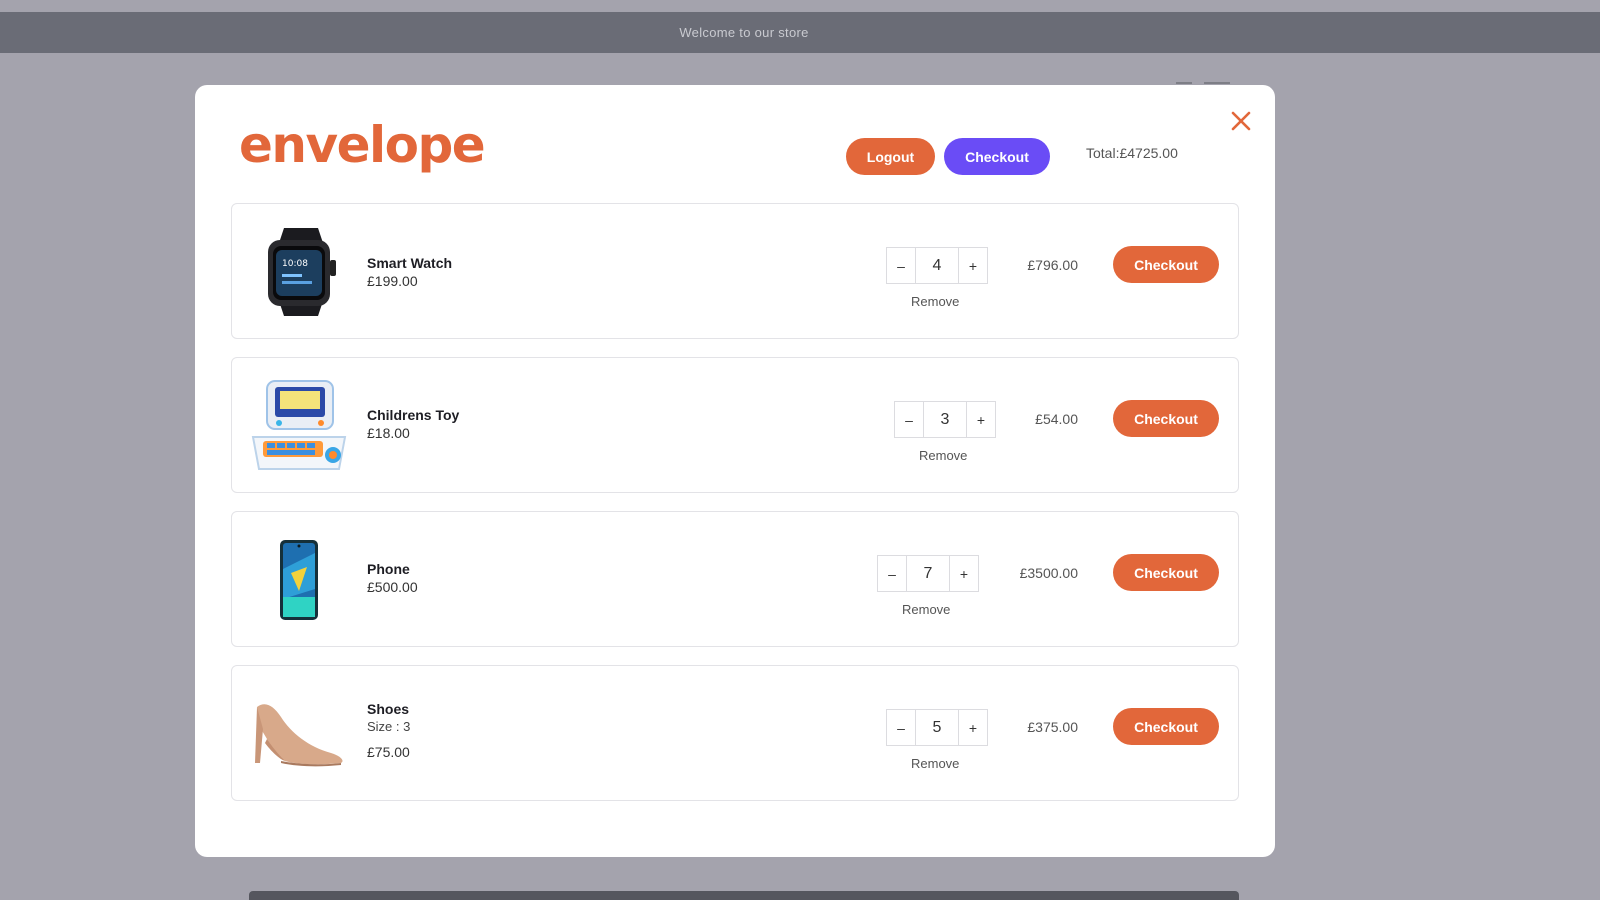 This screenshot has width=1600, height=900. I want to click on quantity-value: 5, so click(937, 727).